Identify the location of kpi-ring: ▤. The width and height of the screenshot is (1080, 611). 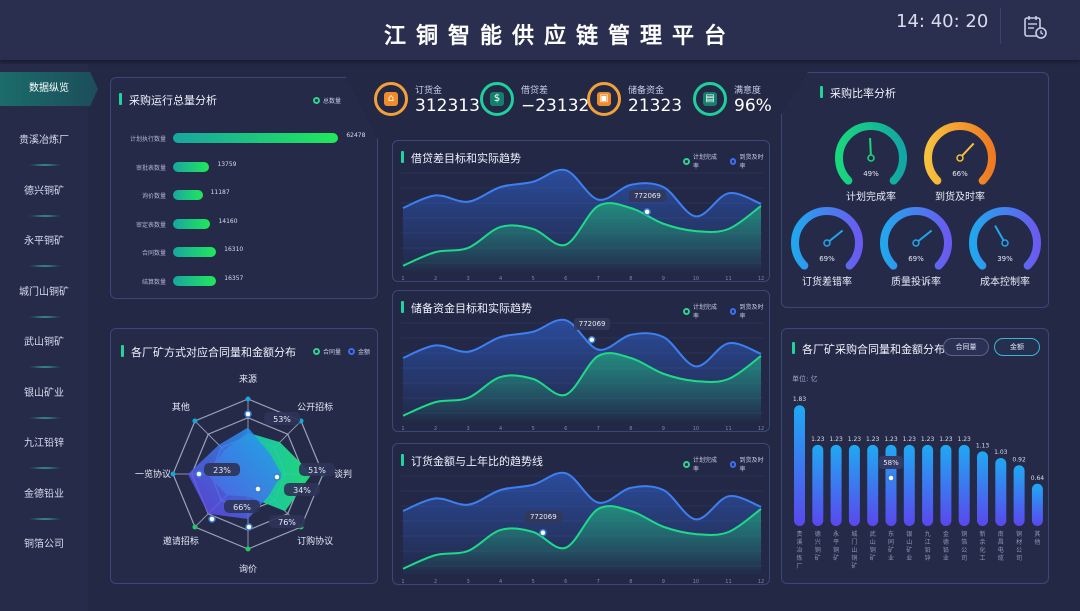
(710, 99).